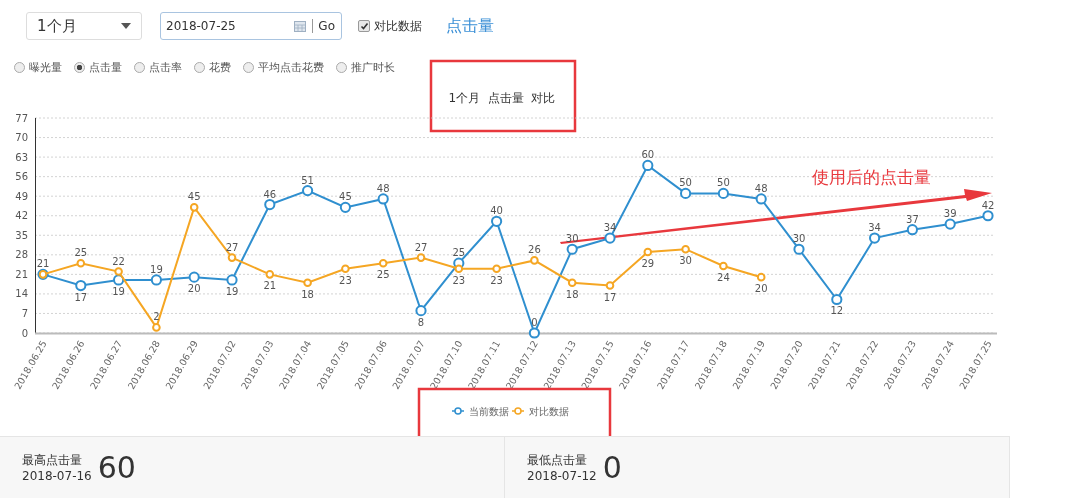 The height and width of the screenshot is (498, 1080). I want to click on y-tick-label: 63, so click(21, 157).